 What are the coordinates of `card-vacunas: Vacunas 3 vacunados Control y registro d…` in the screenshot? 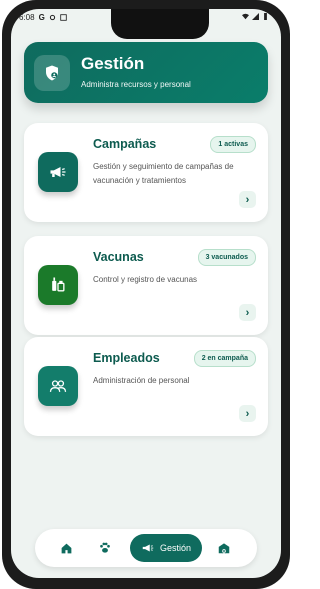 It's located at (146, 285).